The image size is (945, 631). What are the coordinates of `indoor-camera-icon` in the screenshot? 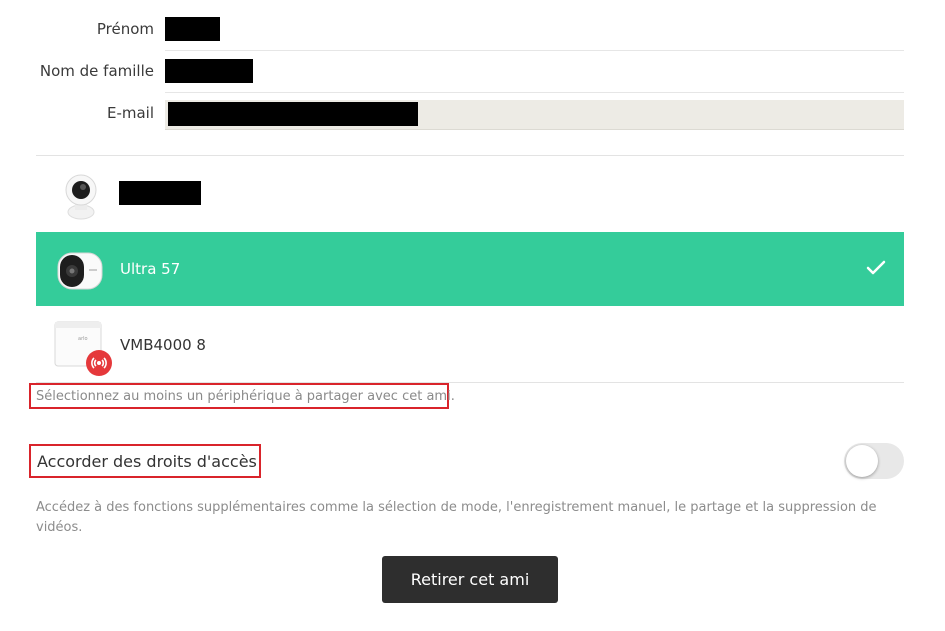 It's located at (81, 197).